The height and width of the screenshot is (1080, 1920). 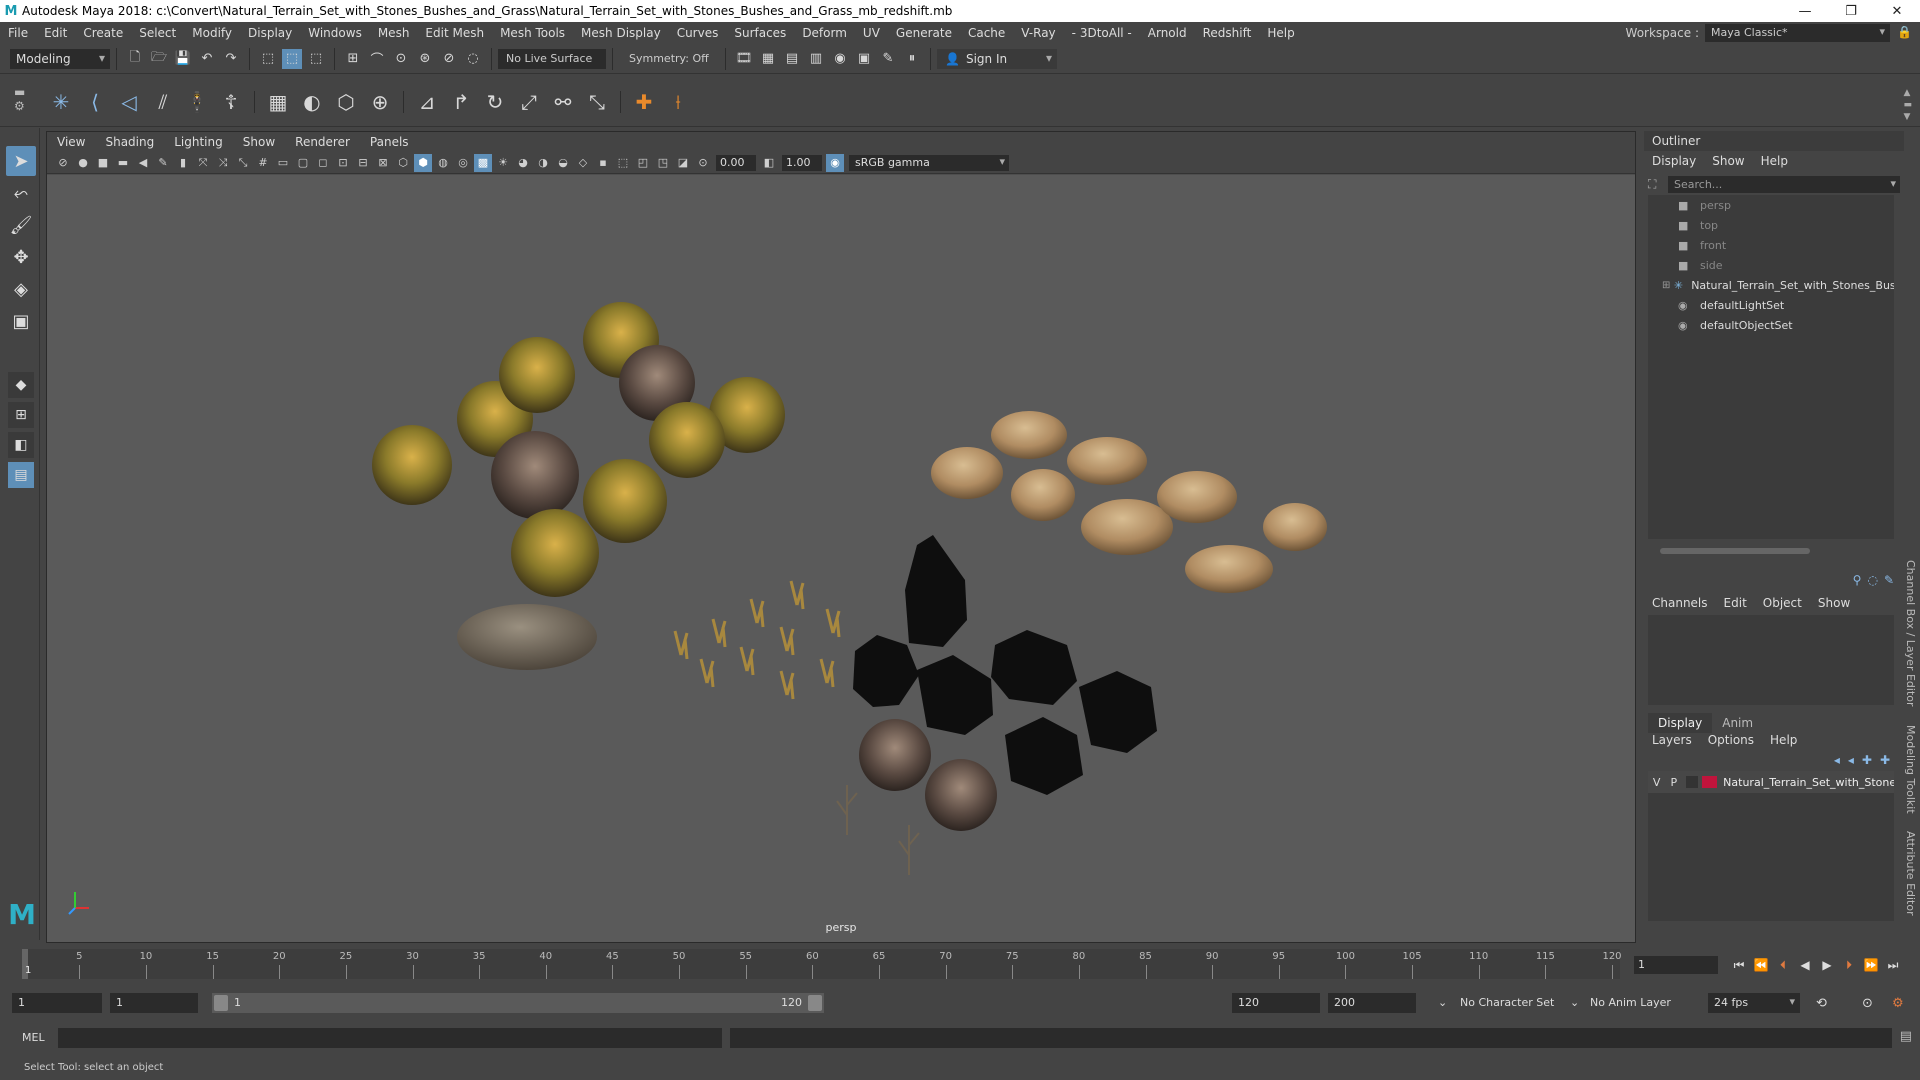 I want to click on panel-menu-shading: Shading, so click(x=129, y=142).